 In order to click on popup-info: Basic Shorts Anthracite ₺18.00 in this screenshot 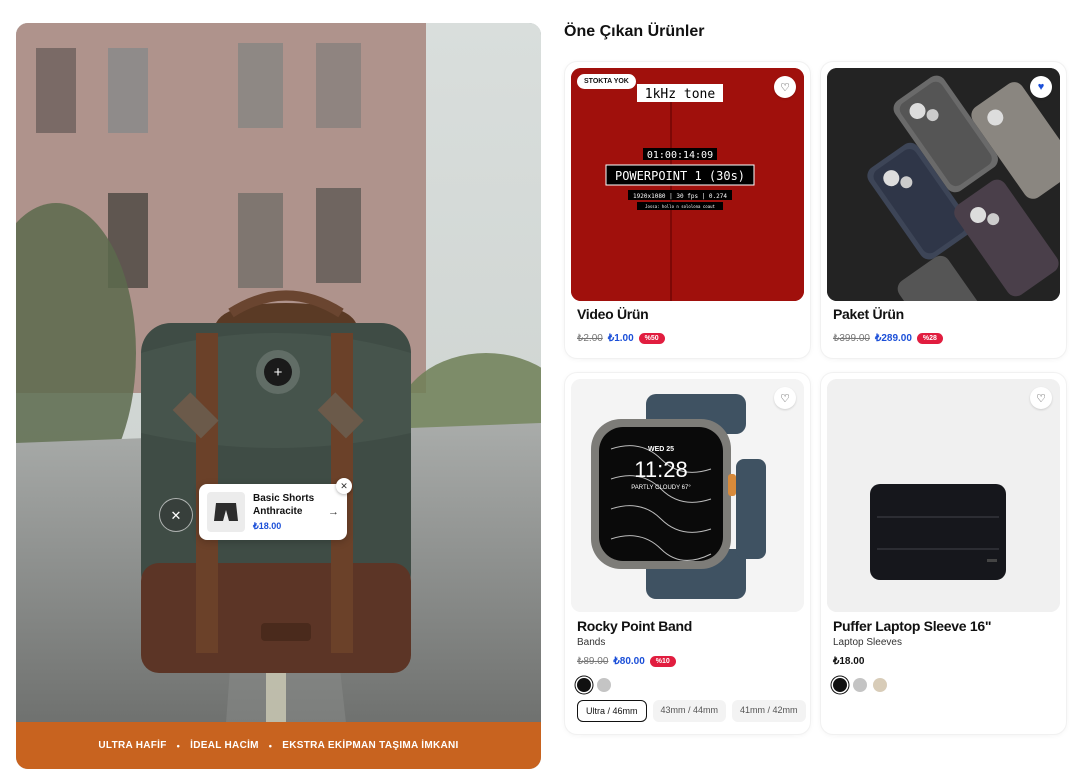, I will do `click(288, 512)`.